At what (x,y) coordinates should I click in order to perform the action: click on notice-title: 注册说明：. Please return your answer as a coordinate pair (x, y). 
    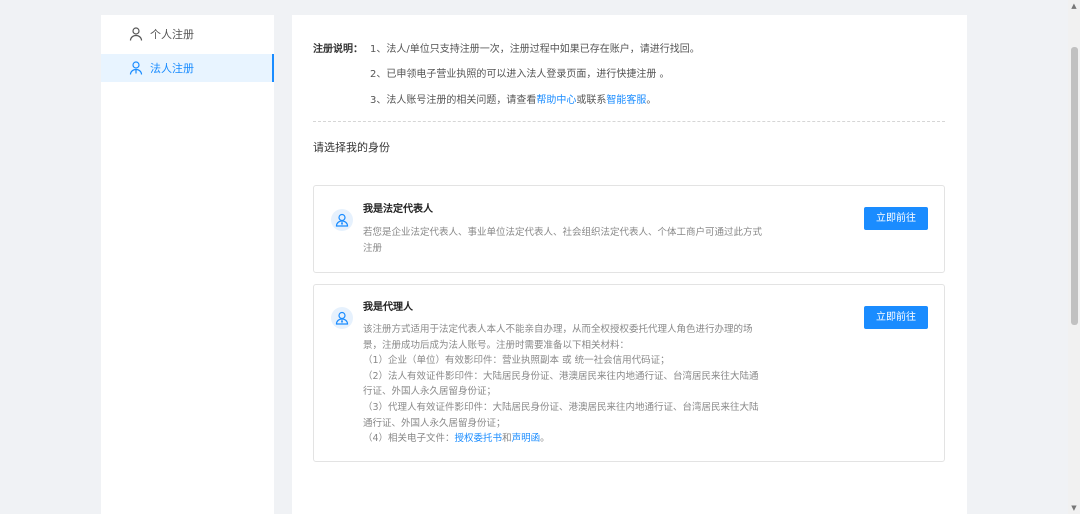
    Looking at the image, I should click on (338, 49).